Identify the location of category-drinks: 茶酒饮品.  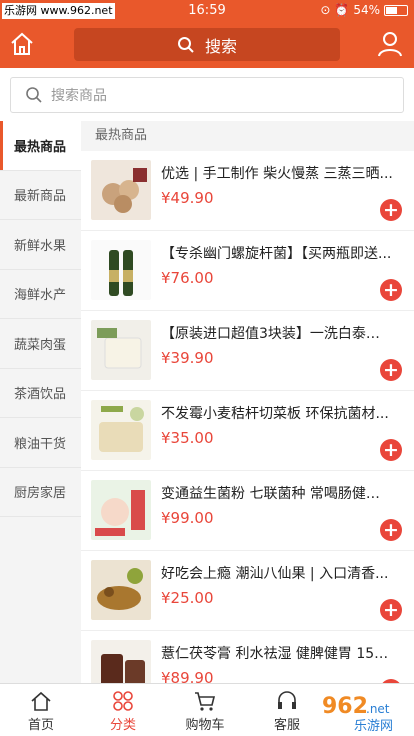
(40, 393).